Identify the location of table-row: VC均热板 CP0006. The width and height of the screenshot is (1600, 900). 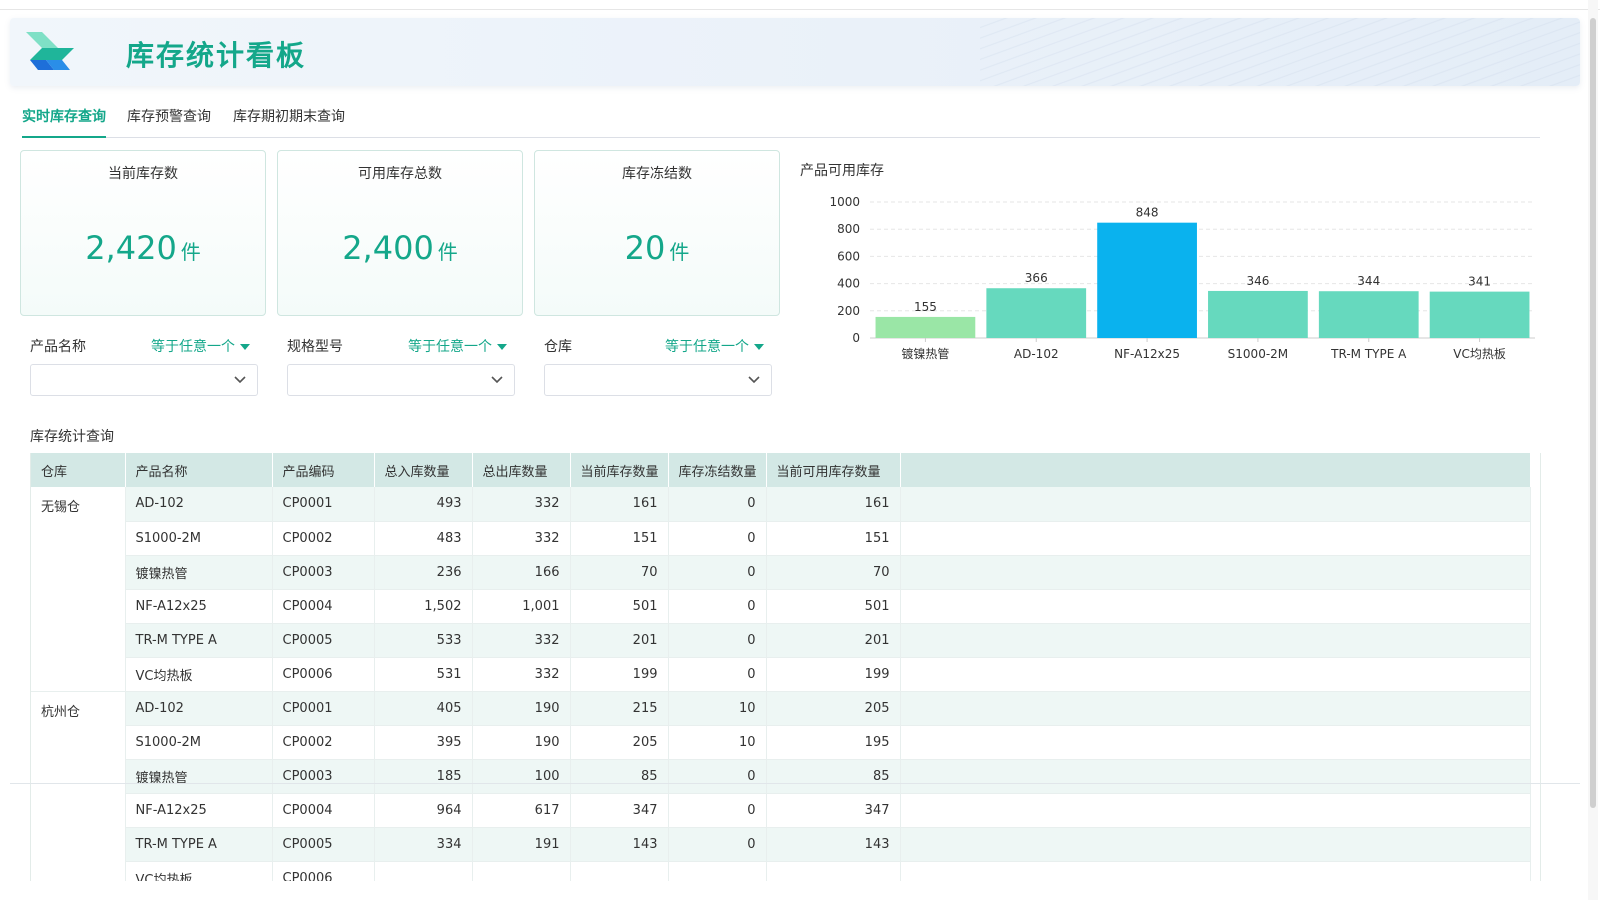
(781, 871).